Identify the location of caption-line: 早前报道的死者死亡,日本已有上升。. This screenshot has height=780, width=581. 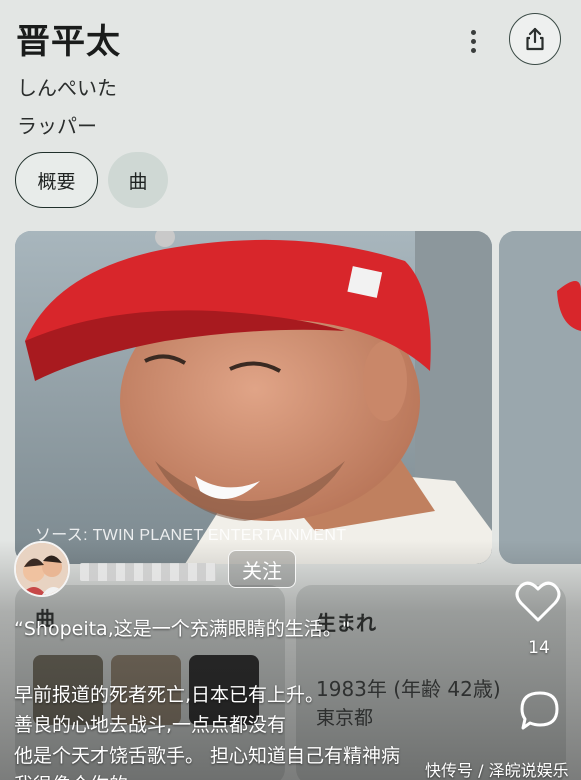
(169, 695).